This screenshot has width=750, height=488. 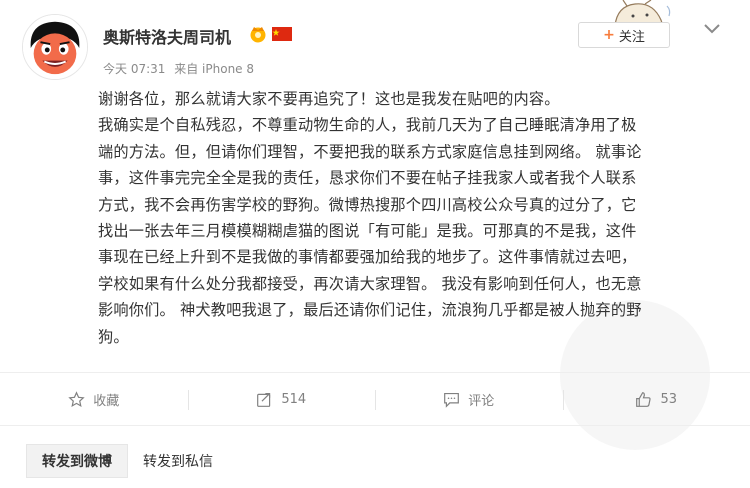 What do you see at coordinates (258, 34) in the screenshot?
I see `vip-icon` at bounding box center [258, 34].